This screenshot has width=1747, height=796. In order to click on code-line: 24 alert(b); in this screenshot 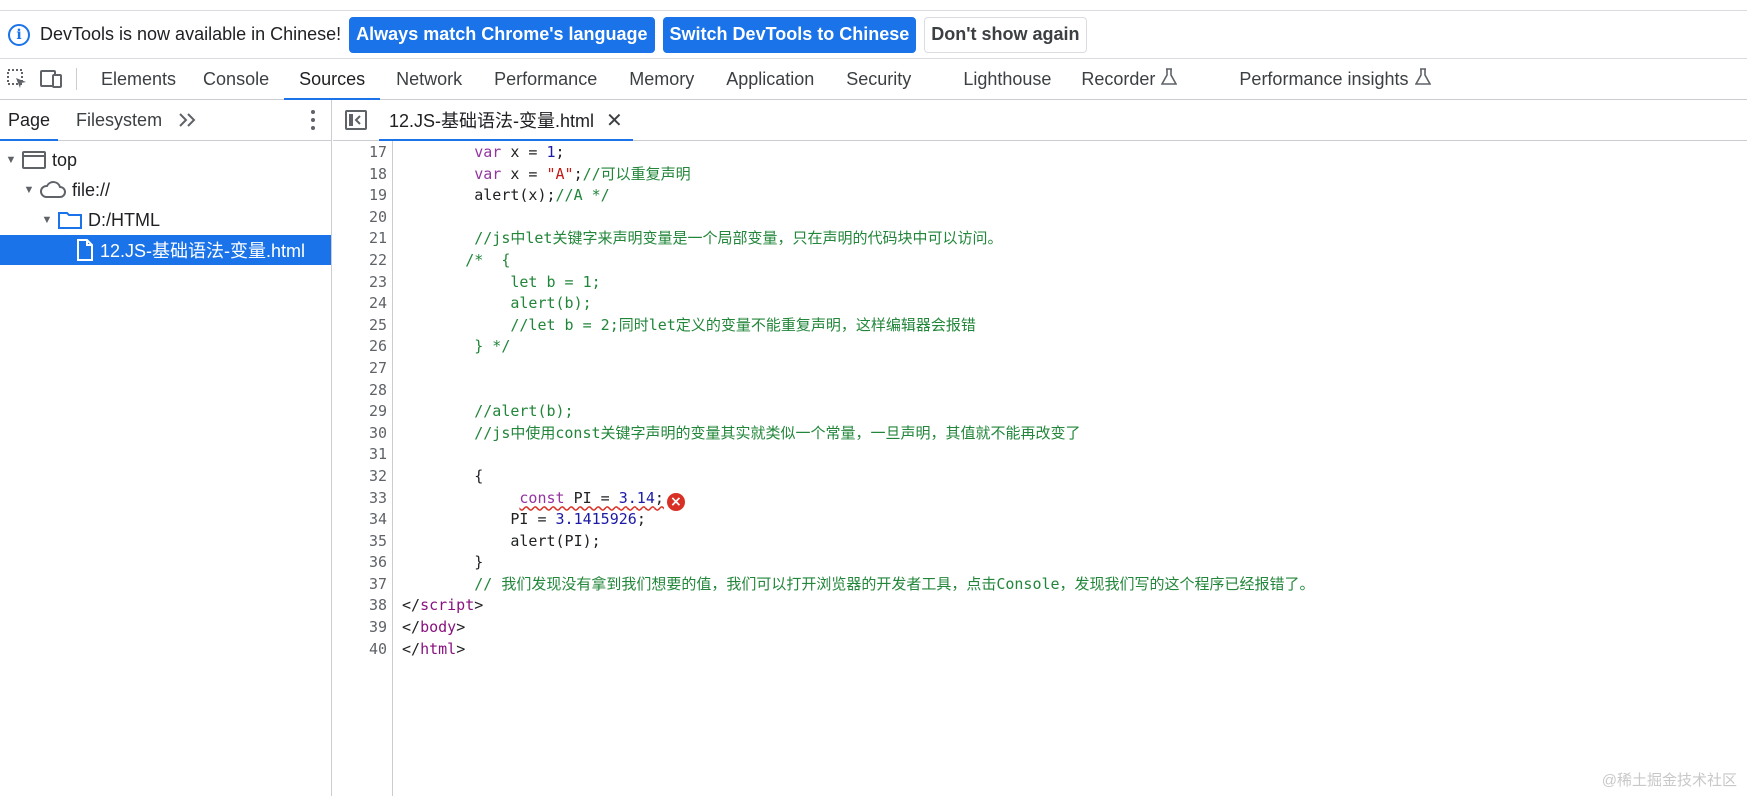, I will do `click(462, 304)`.